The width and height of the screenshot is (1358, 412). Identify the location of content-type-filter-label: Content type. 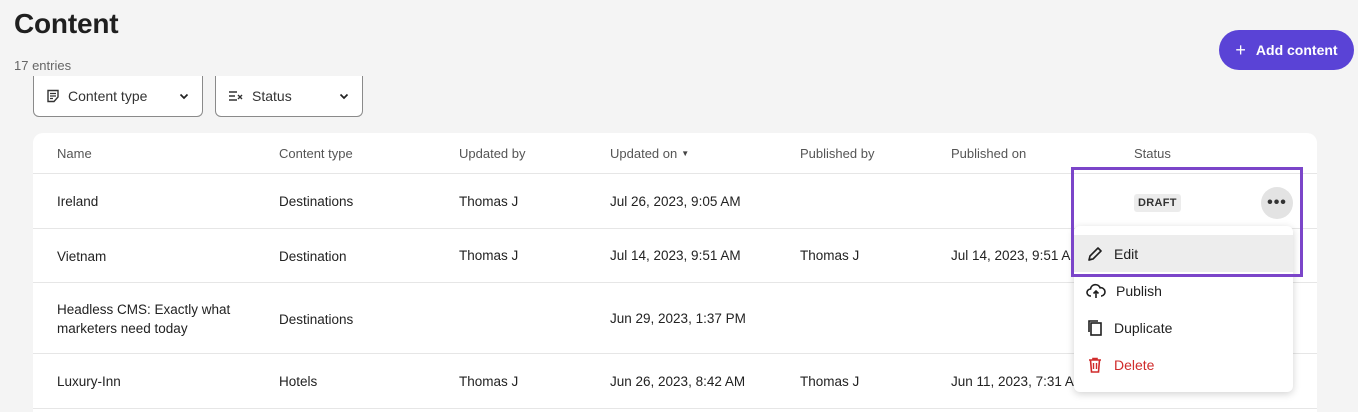
(108, 96).